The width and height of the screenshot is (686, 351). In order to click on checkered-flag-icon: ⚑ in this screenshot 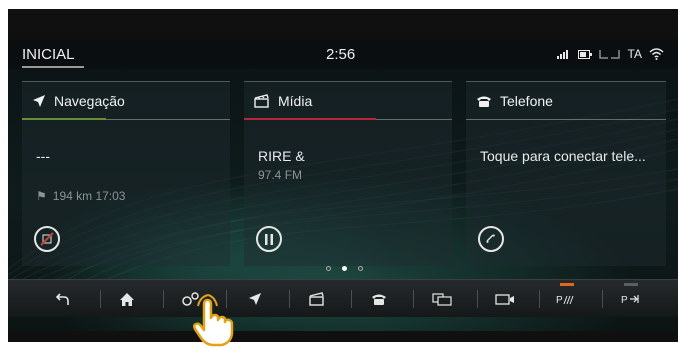, I will do `click(41, 196)`.